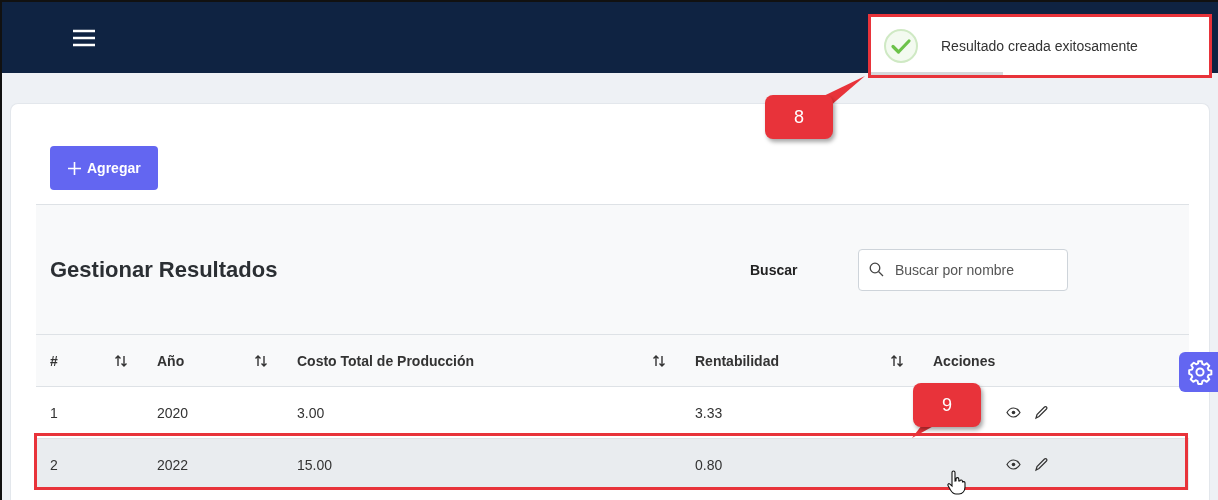 The image size is (1218, 500). I want to click on table-cell: 2, so click(54, 464).